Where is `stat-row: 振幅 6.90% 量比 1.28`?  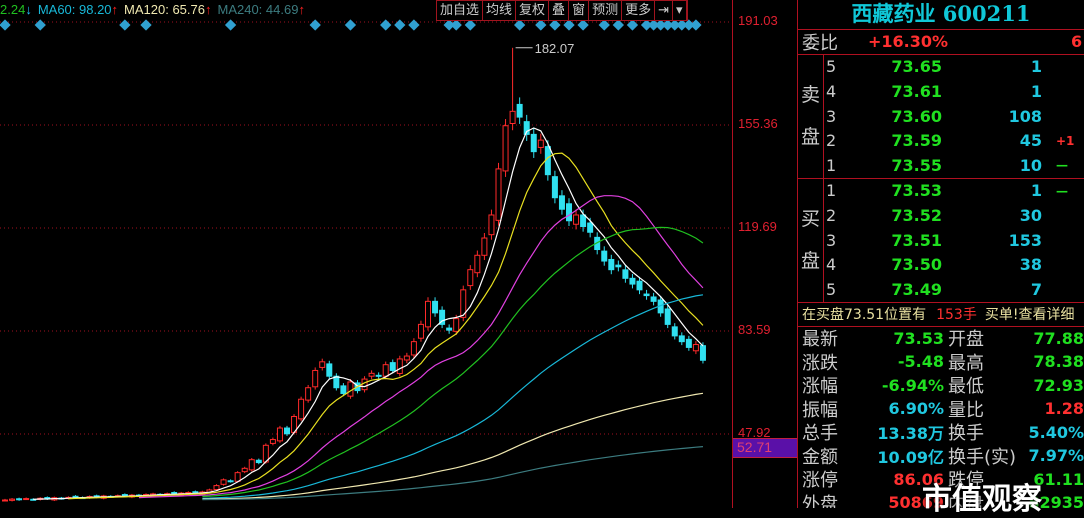
stat-row: 振幅 6.90% 量比 1.28 is located at coordinates (941, 409).